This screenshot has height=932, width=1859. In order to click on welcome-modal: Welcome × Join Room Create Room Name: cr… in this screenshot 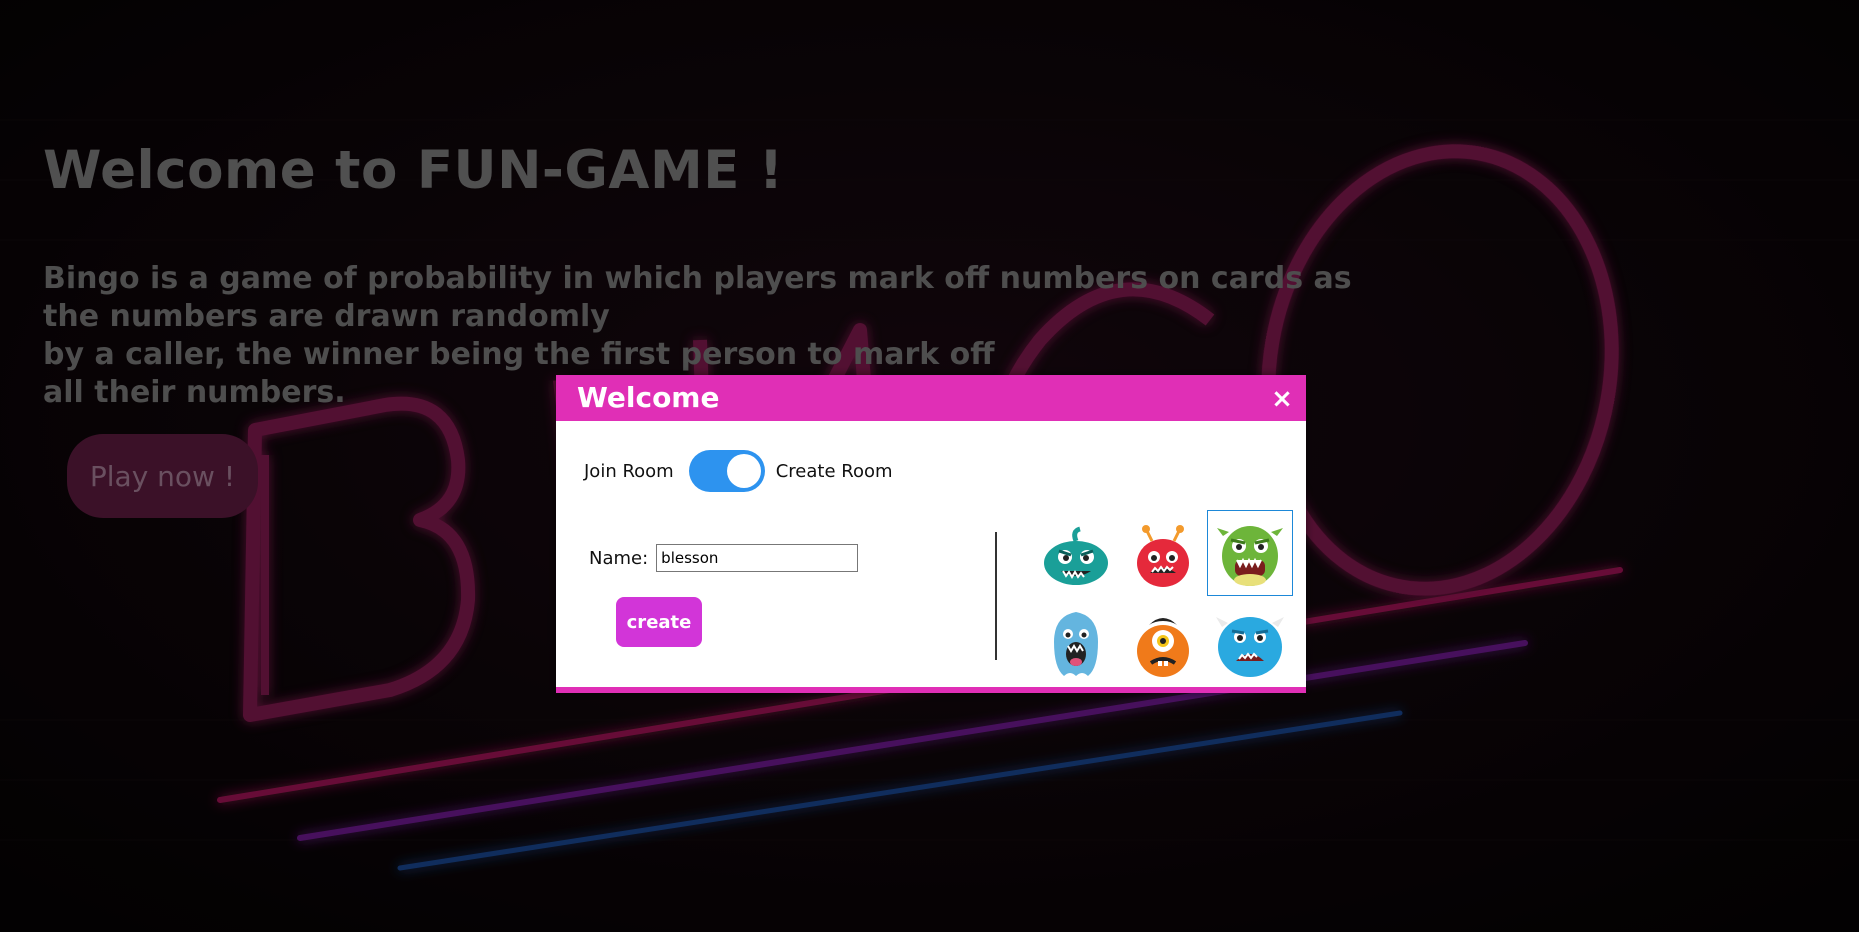, I will do `click(931, 534)`.